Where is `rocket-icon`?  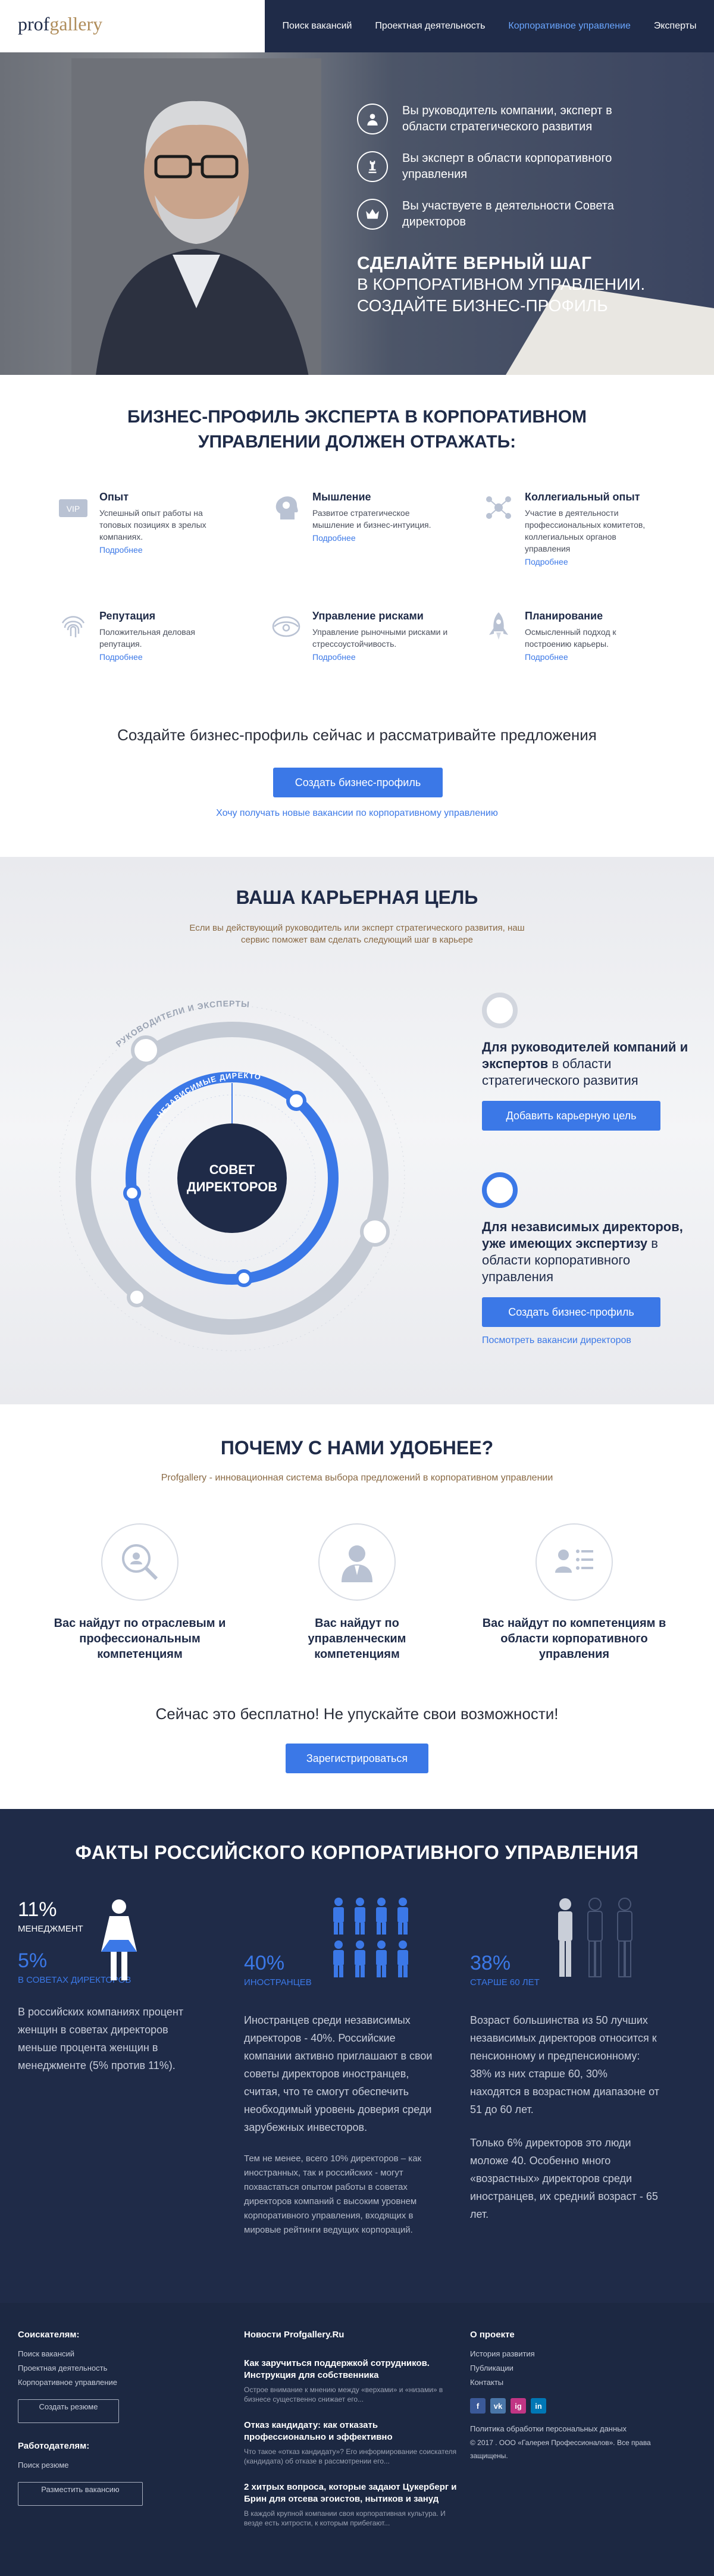
rocket-icon is located at coordinates (498, 626).